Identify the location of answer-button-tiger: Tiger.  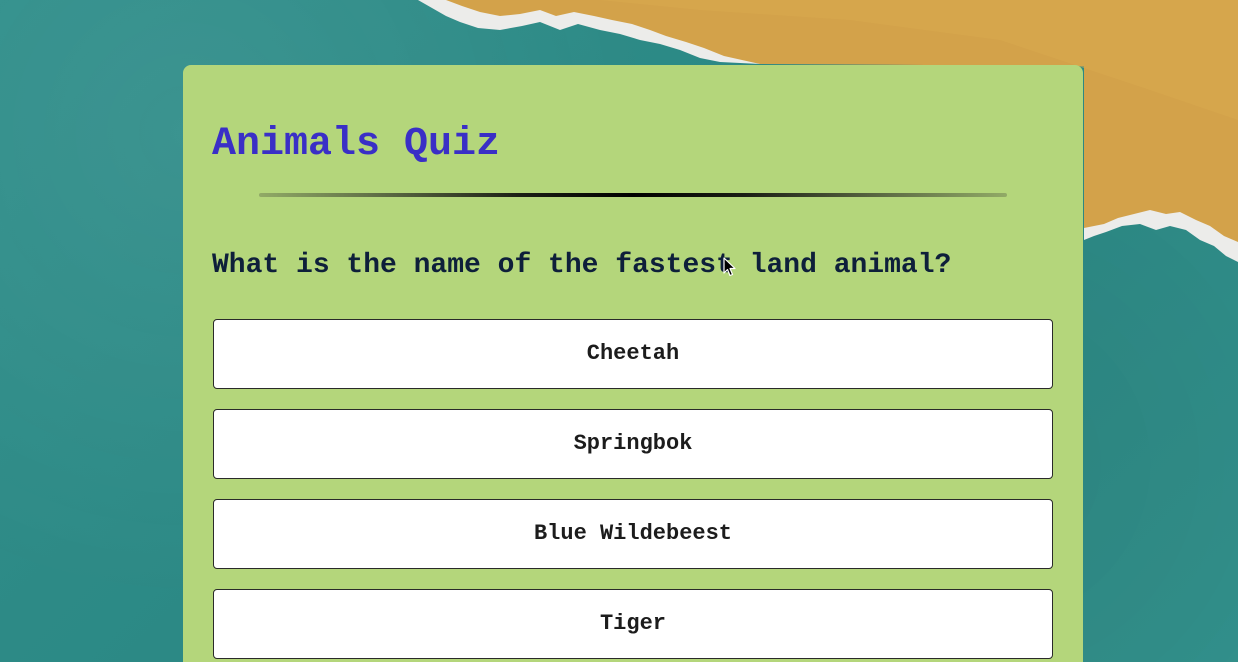
(633, 624).